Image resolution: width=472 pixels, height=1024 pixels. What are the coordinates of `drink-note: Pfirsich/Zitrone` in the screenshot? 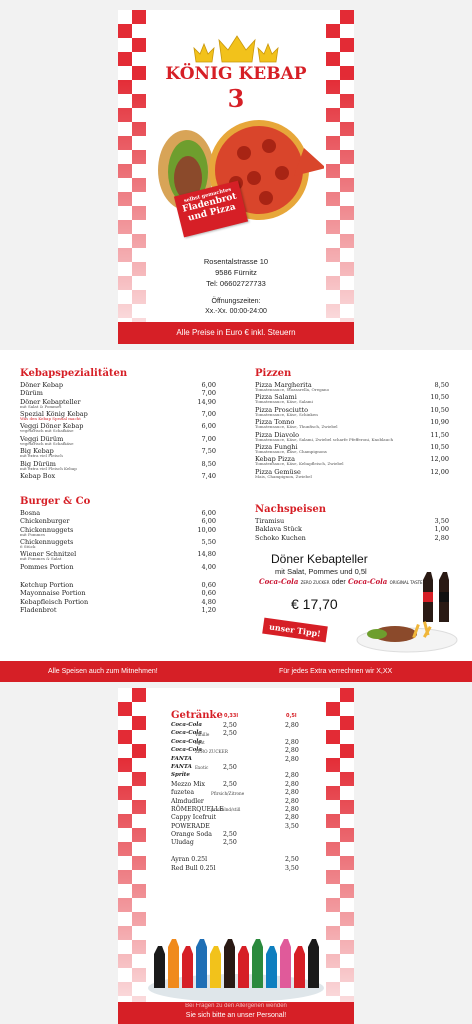 It's located at (228, 793).